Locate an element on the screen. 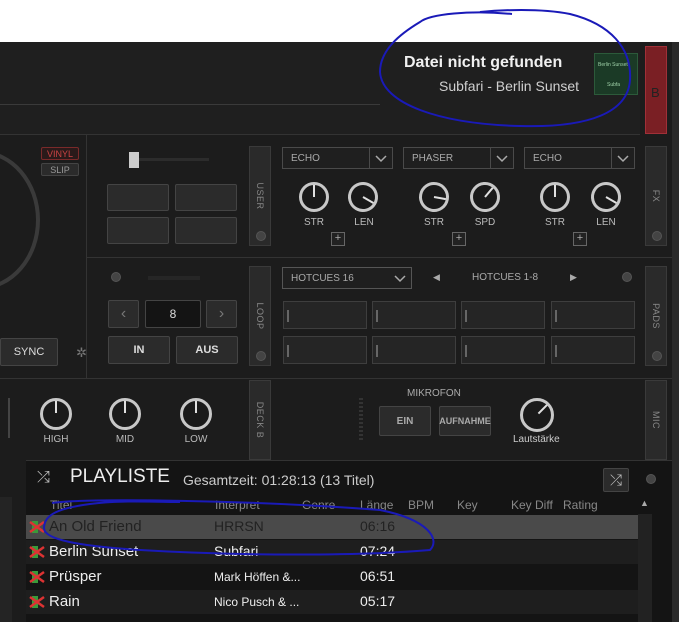  loop-tab-label: LOOP is located at coordinates (260, 316).